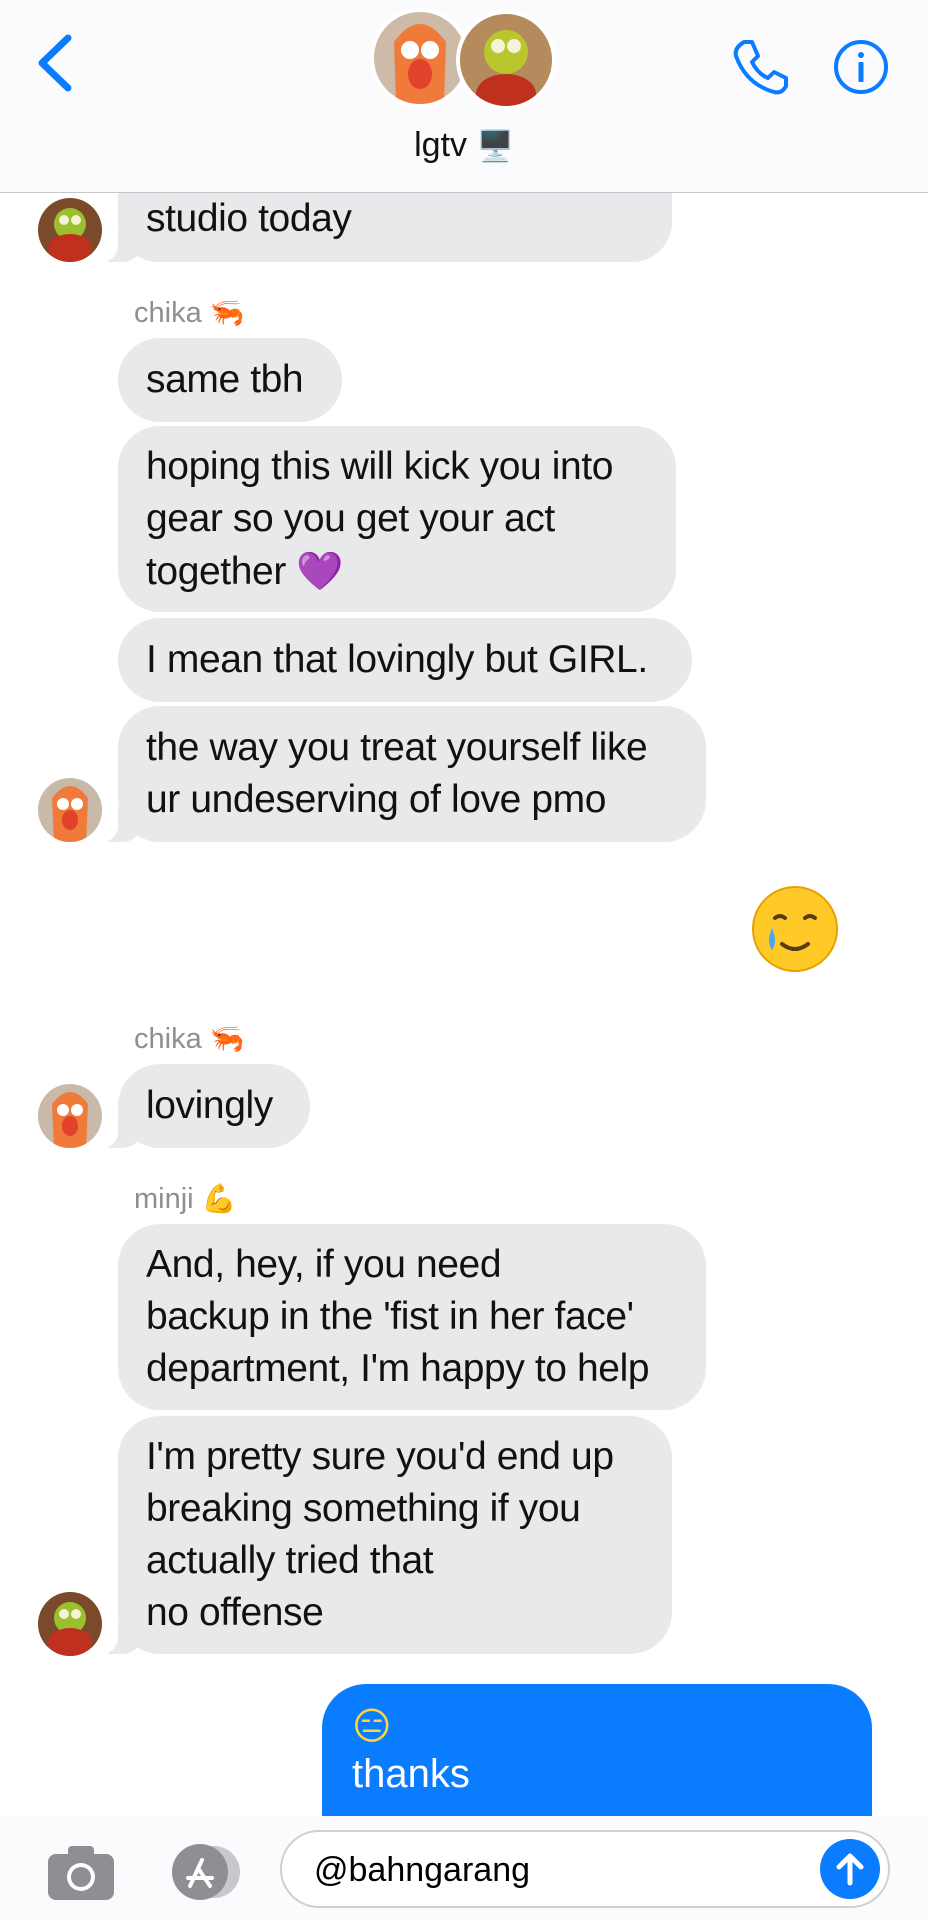  What do you see at coordinates (363, 1508) in the screenshot?
I see `message-line: breaking something if you` at bounding box center [363, 1508].